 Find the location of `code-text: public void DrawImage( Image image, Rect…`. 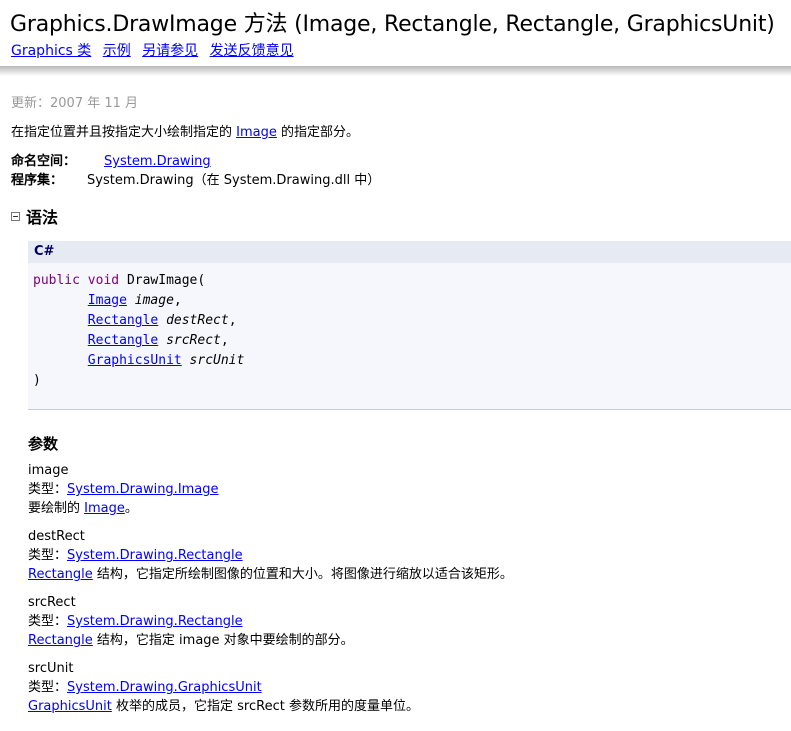

code-text: public void DrawImage( Image image, Rect… is located at coordinates (138, 331).